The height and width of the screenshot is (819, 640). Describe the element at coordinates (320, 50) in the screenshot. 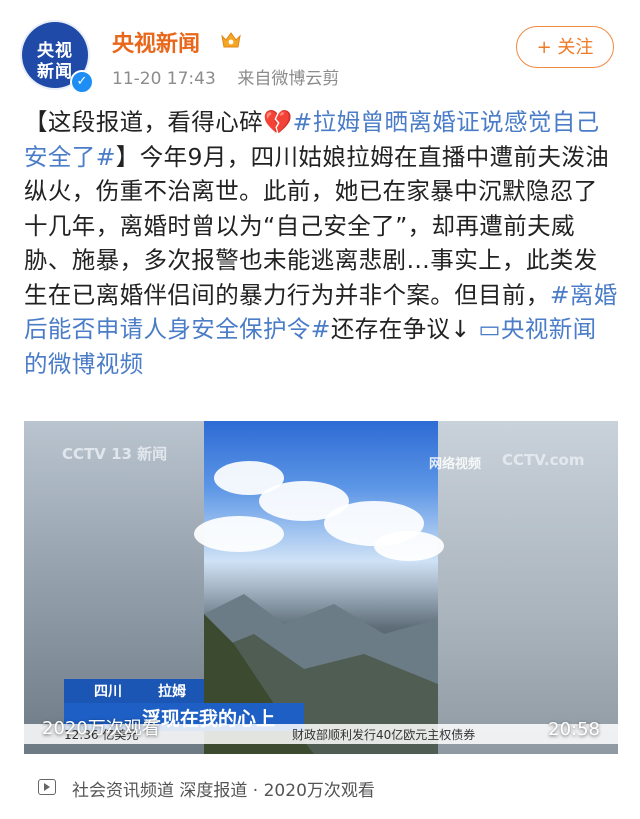

I see `post-header: 央视 新闻 ✓ 央视新闻 11-20 17:43 来自微博云剪 + 关注` at that location.